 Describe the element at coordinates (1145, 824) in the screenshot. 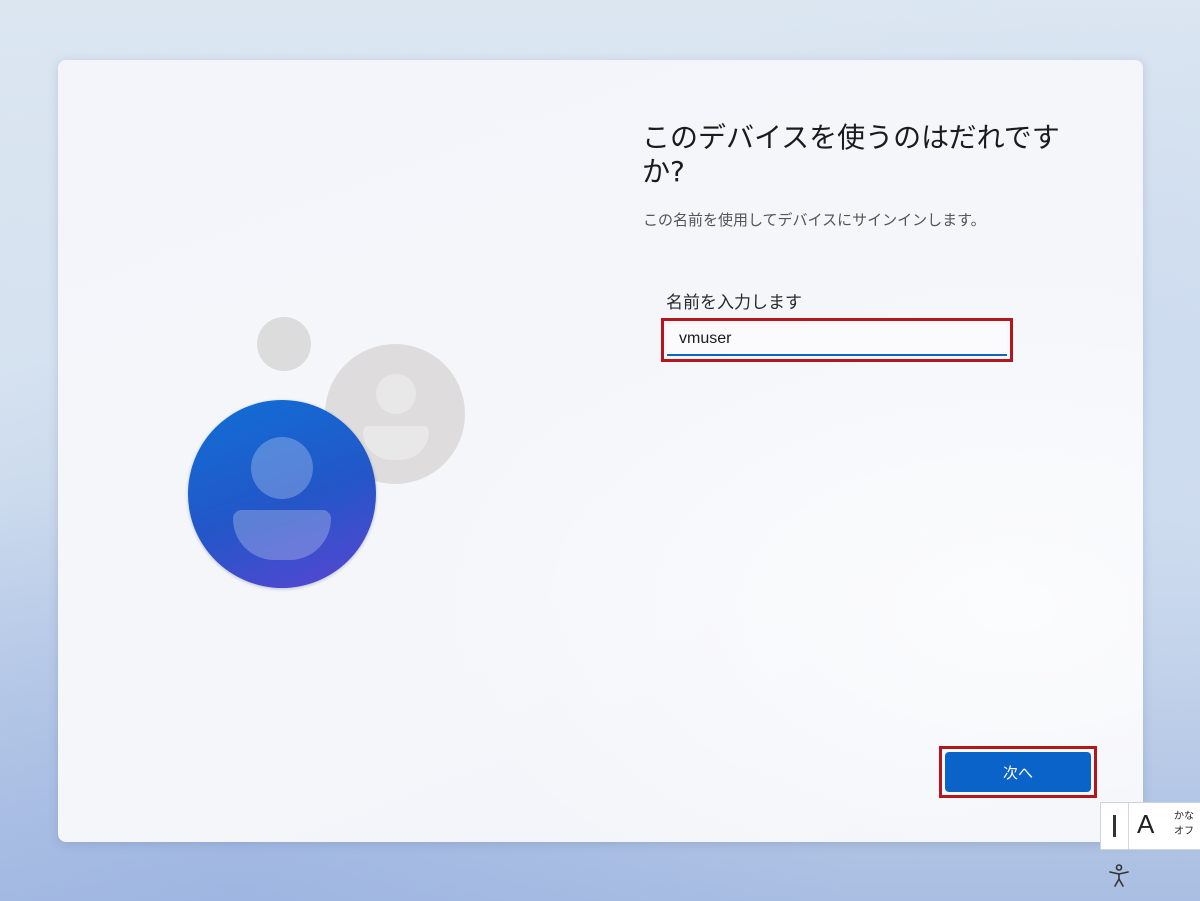

I see `ime-mode-char: A` at that location.